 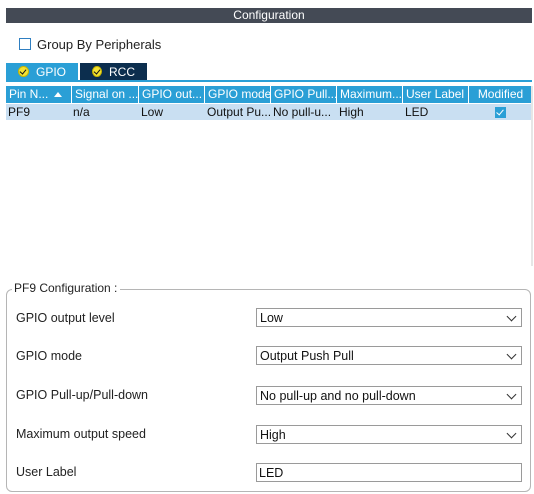 I want to click on tab-rcc-label: RCC, so click(x=122, y=71).